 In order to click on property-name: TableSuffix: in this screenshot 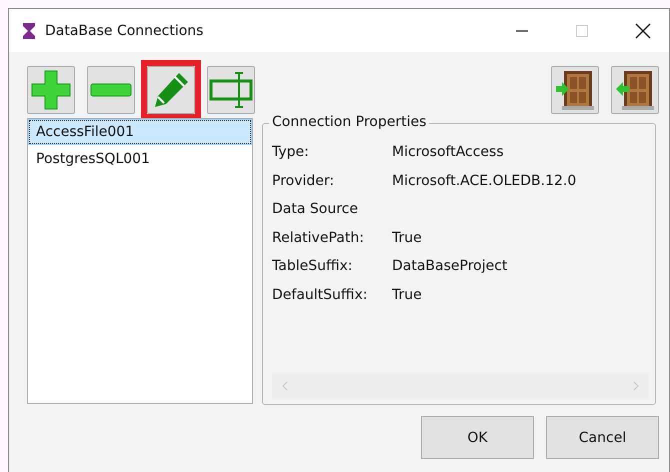, I will do `click(313, 266)`.